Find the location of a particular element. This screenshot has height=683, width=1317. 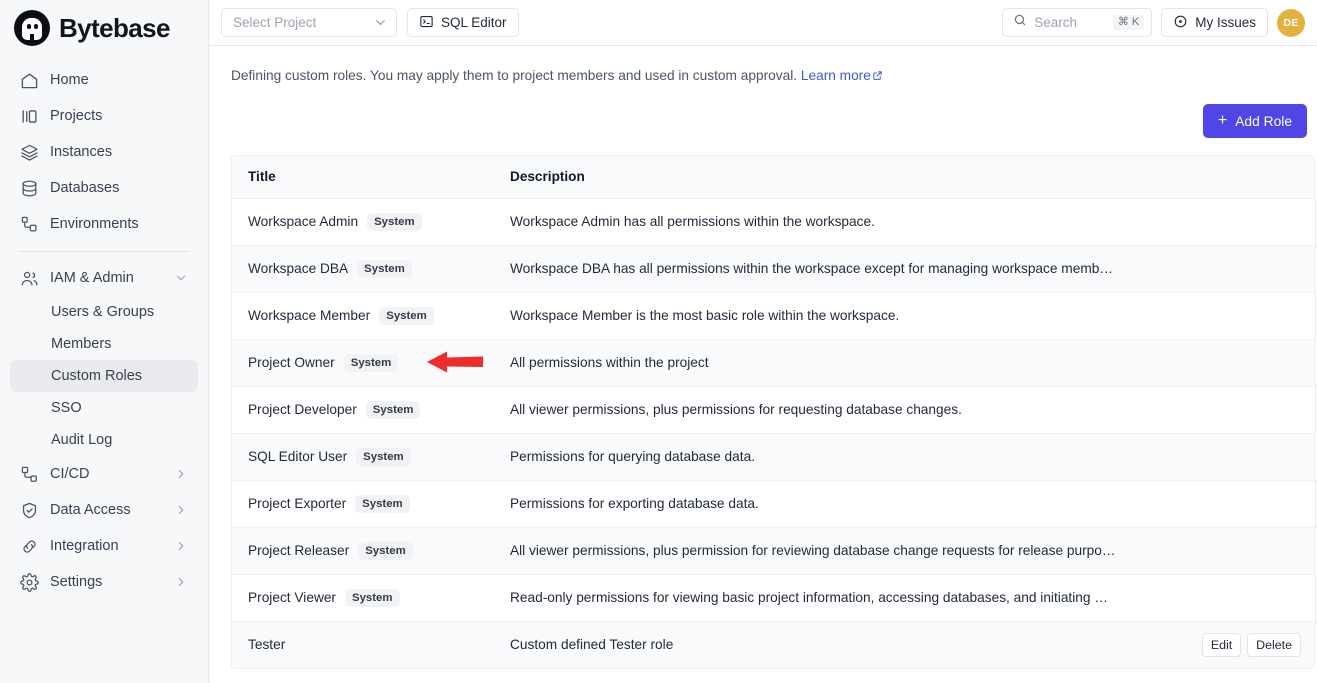

sql-editor-label: SQL Editor is located at coordinates (474, 22).